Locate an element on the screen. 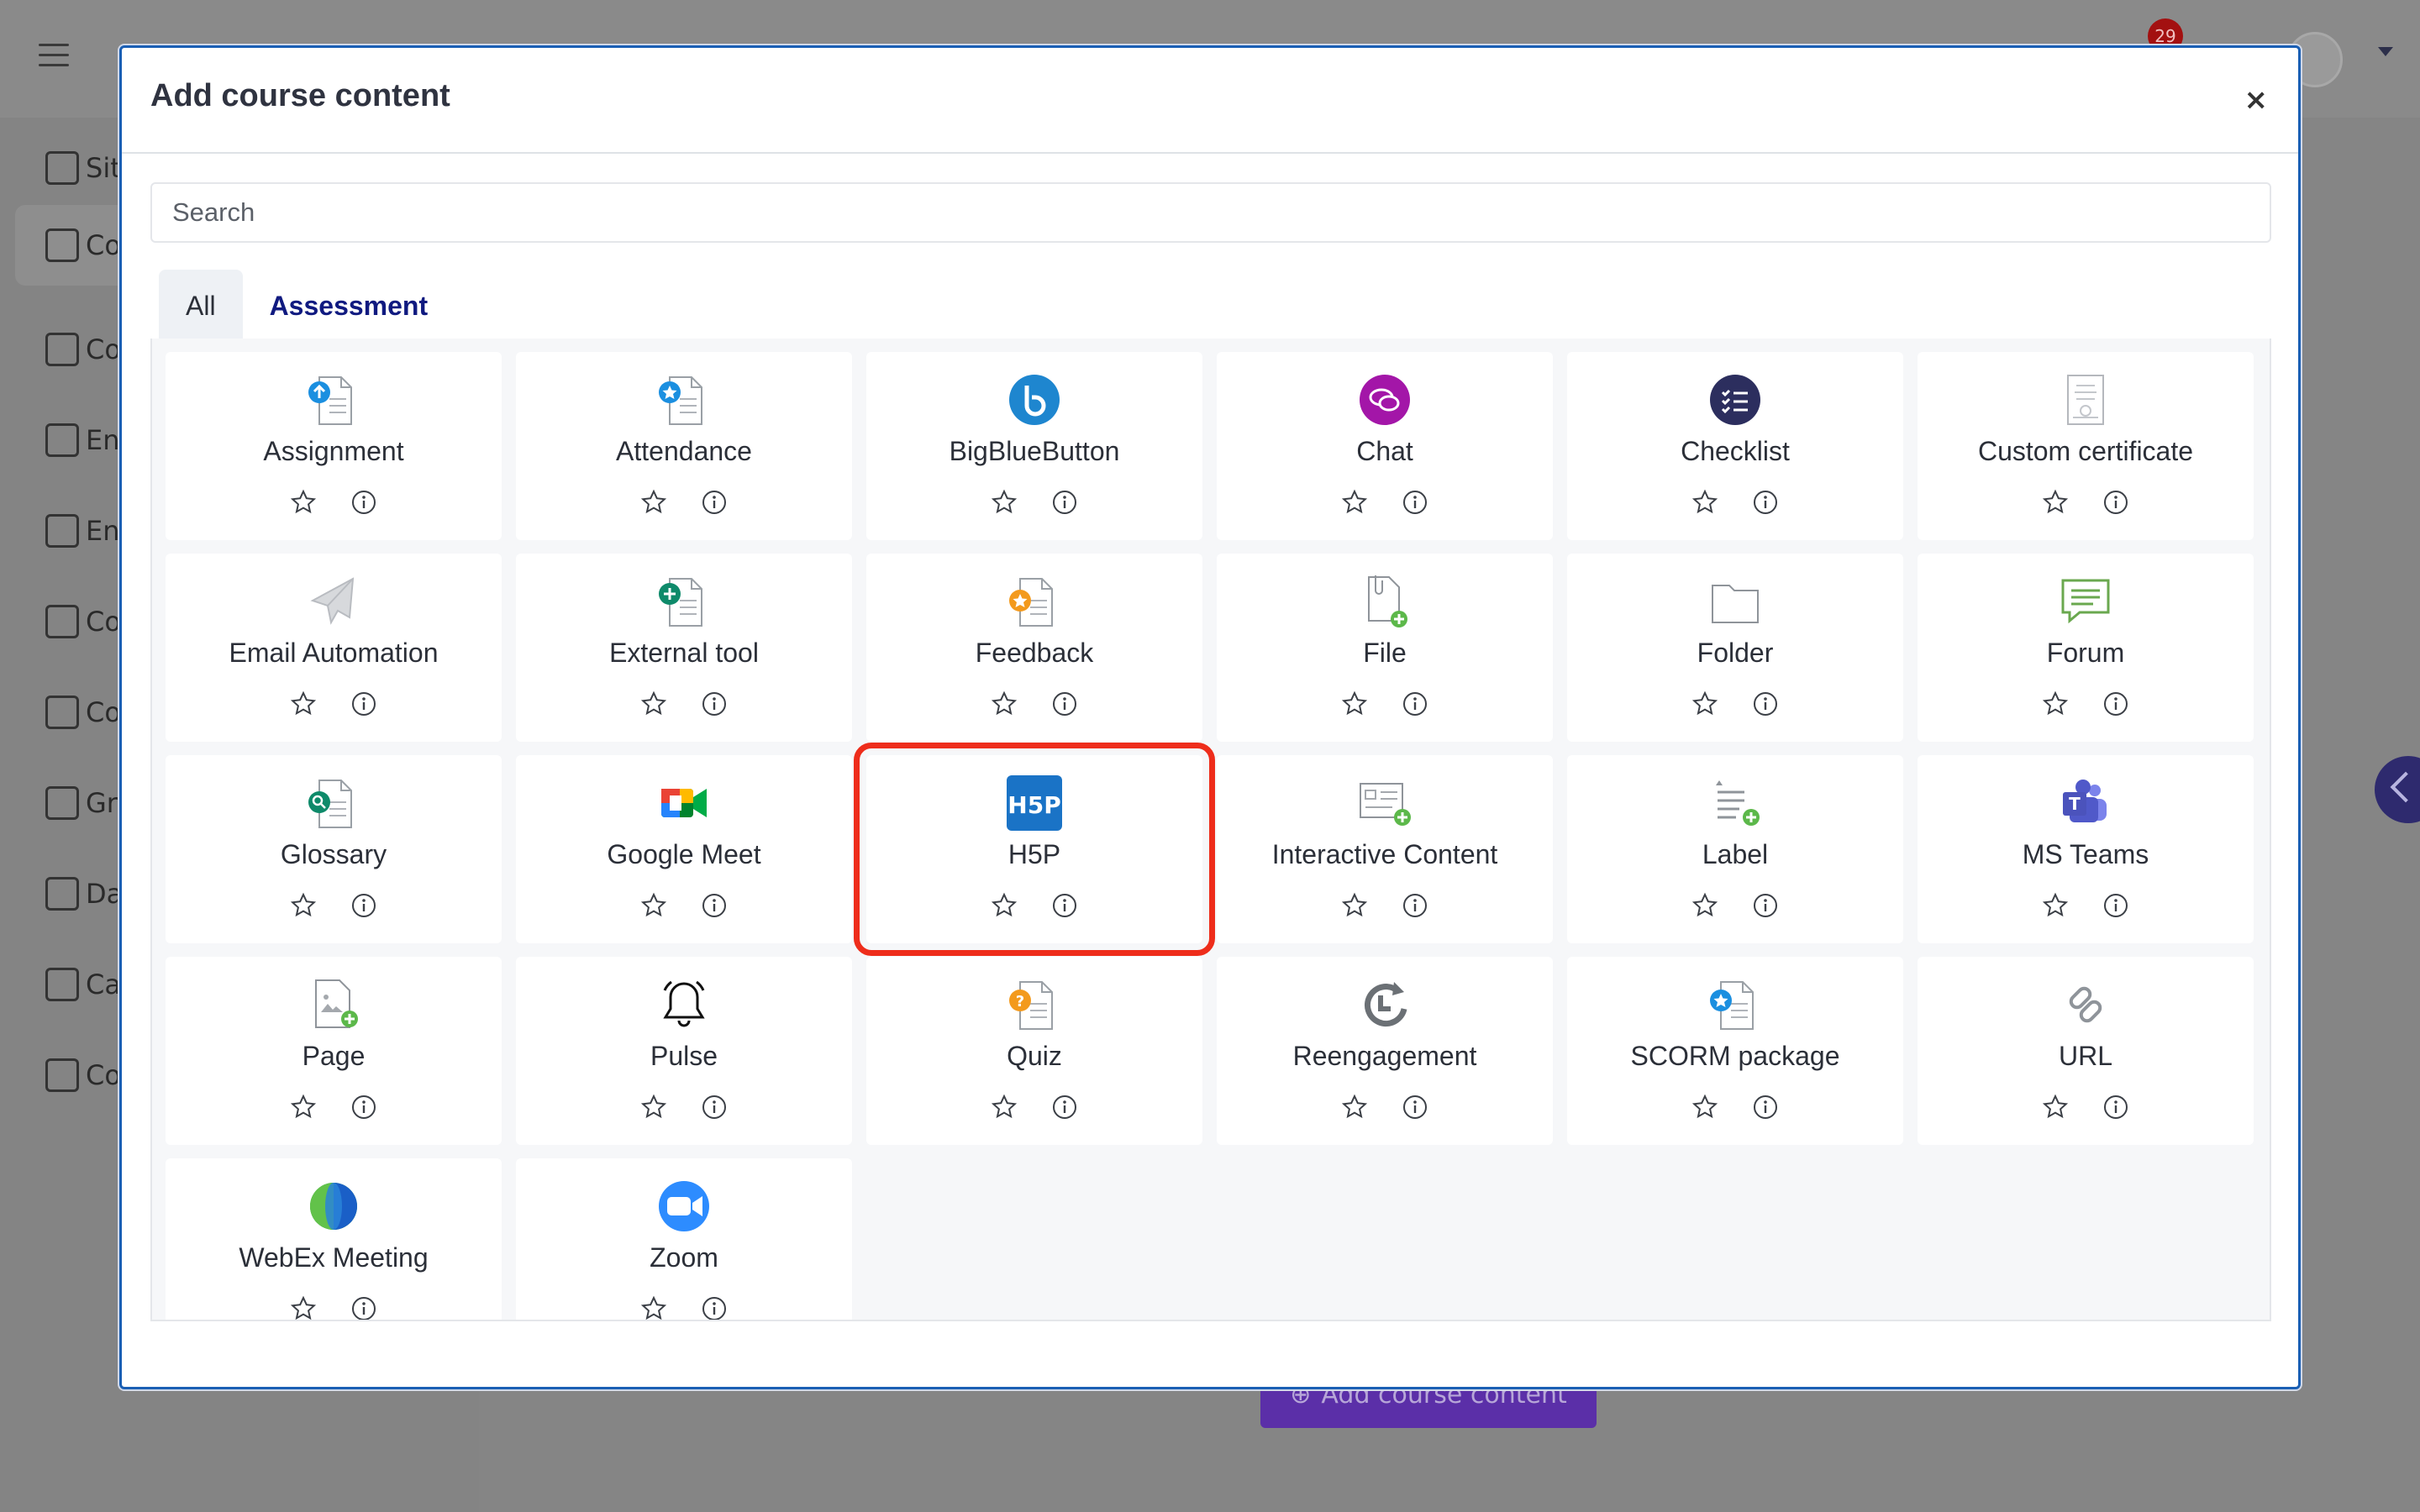 This screenshot has height=1512, width=2420. activity-tile: Page is located at coordinates (334, 1051).